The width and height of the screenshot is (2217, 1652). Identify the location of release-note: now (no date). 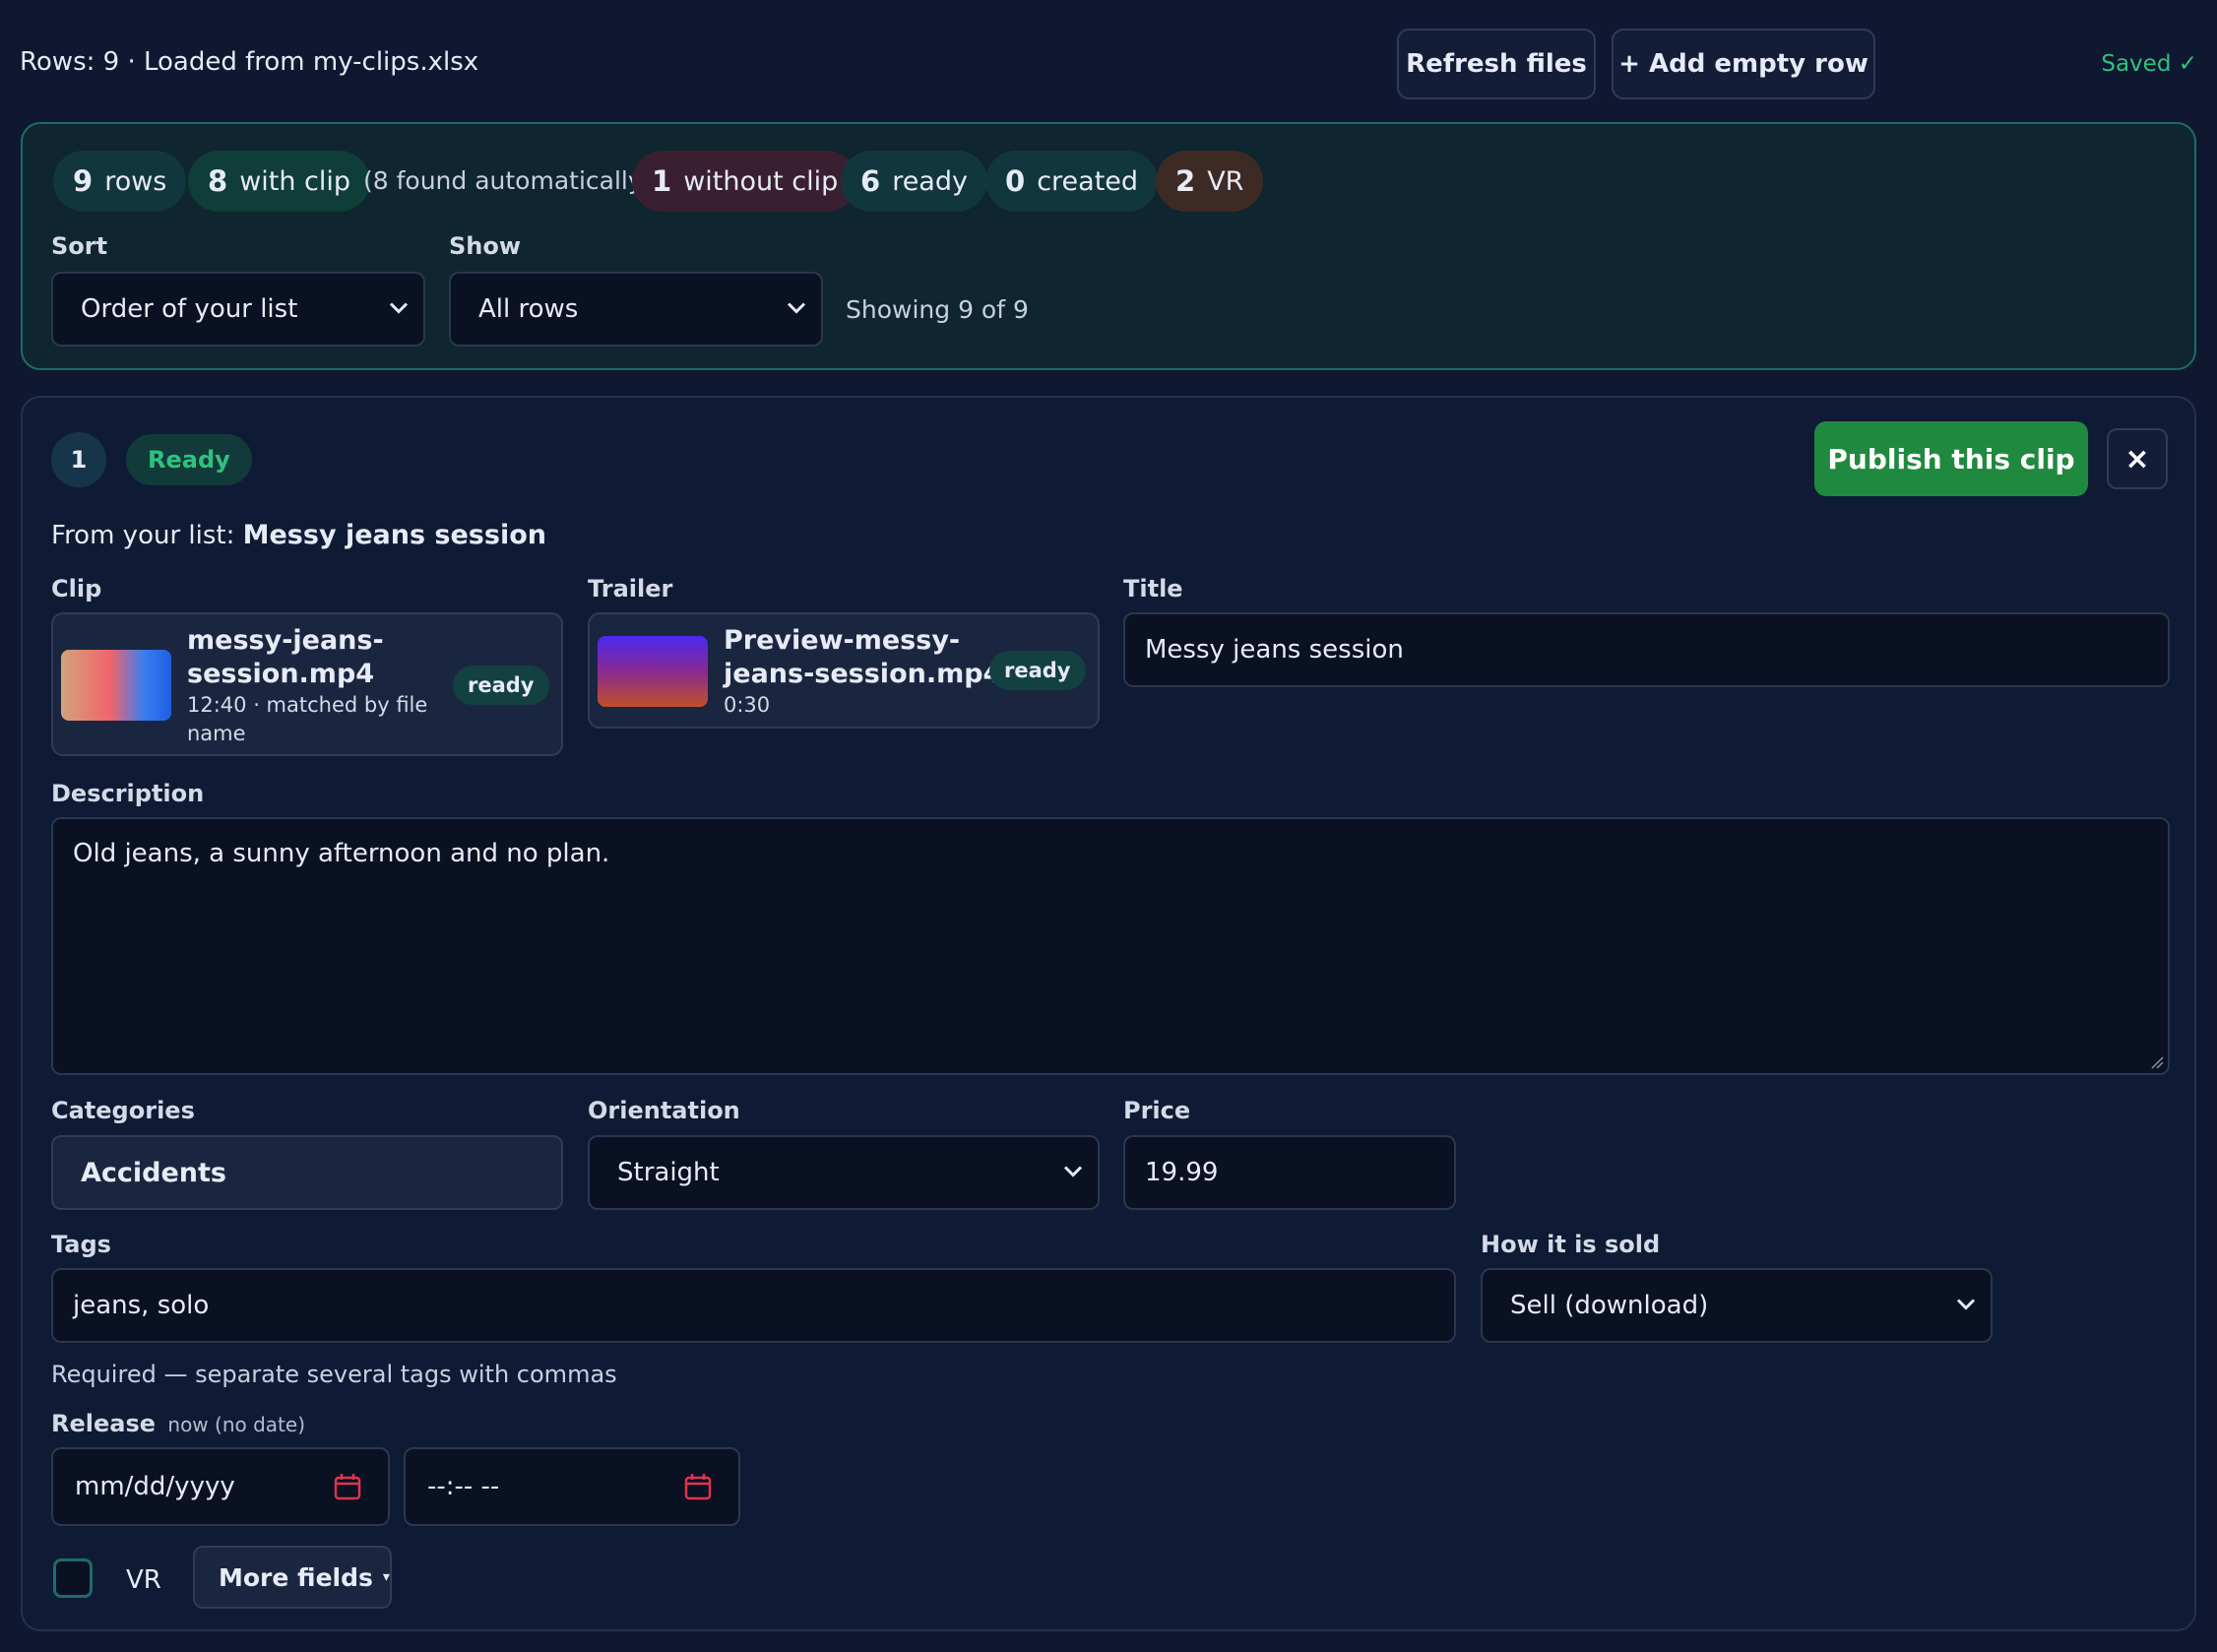
(236, 1425).